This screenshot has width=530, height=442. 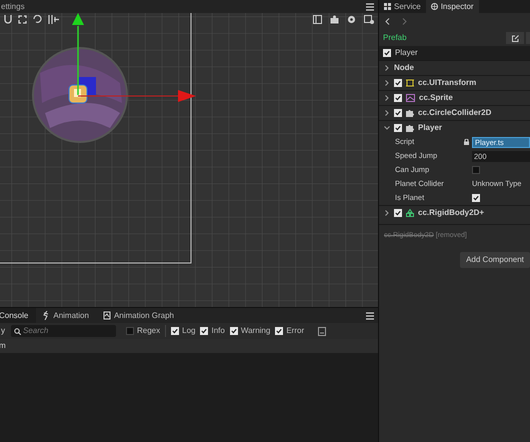 I want to click on component-title: Node, so click(x=404, y=68).